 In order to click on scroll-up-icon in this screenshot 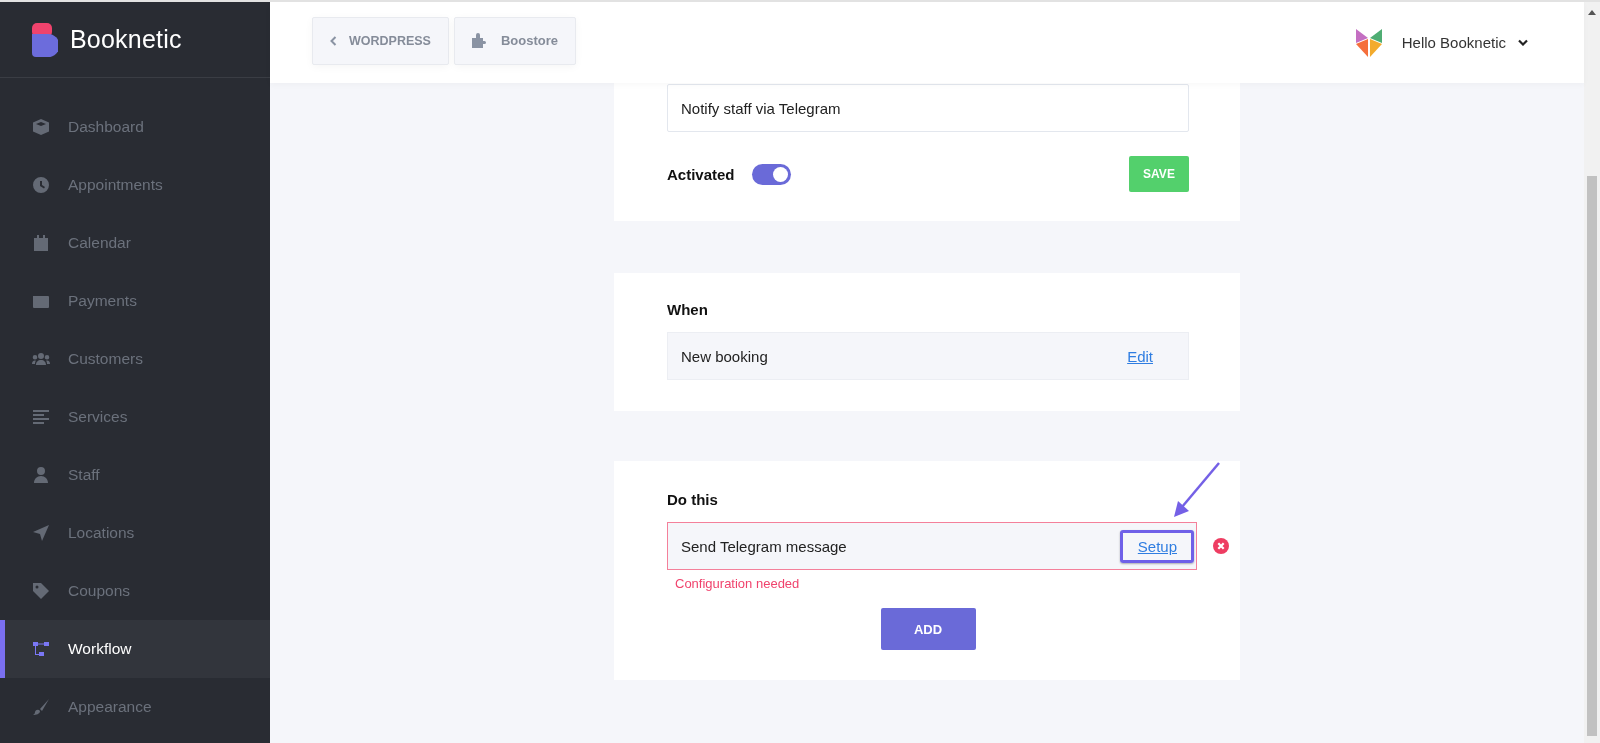, I will do `click(1592, 12)`.